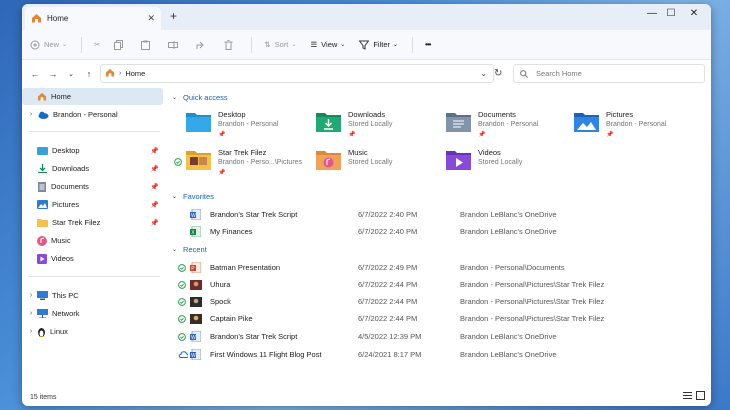  I want to click on new-tab-button: +, so click(173, 16).